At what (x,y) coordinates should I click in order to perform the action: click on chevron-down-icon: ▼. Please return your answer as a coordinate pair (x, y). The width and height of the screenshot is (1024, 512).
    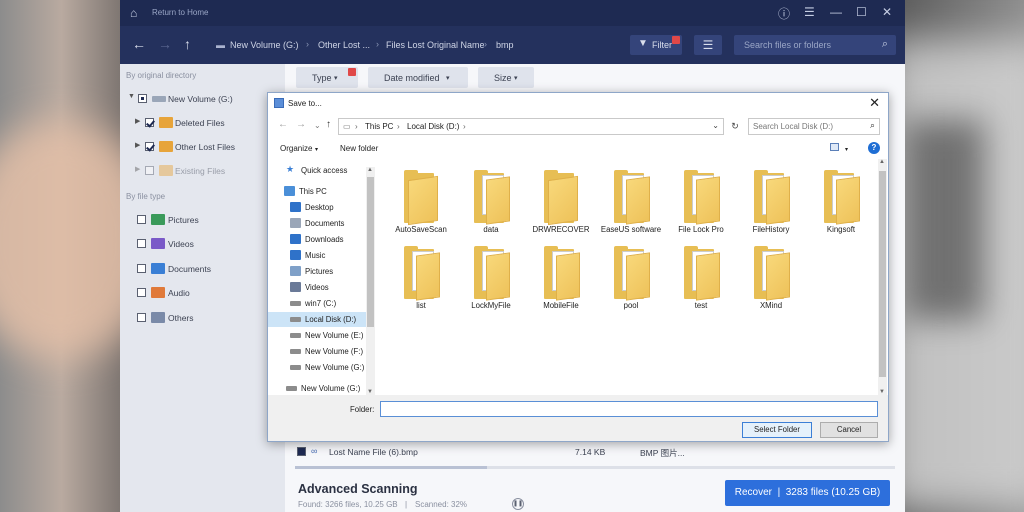
    Looking at the image, I should click on (131, 96).